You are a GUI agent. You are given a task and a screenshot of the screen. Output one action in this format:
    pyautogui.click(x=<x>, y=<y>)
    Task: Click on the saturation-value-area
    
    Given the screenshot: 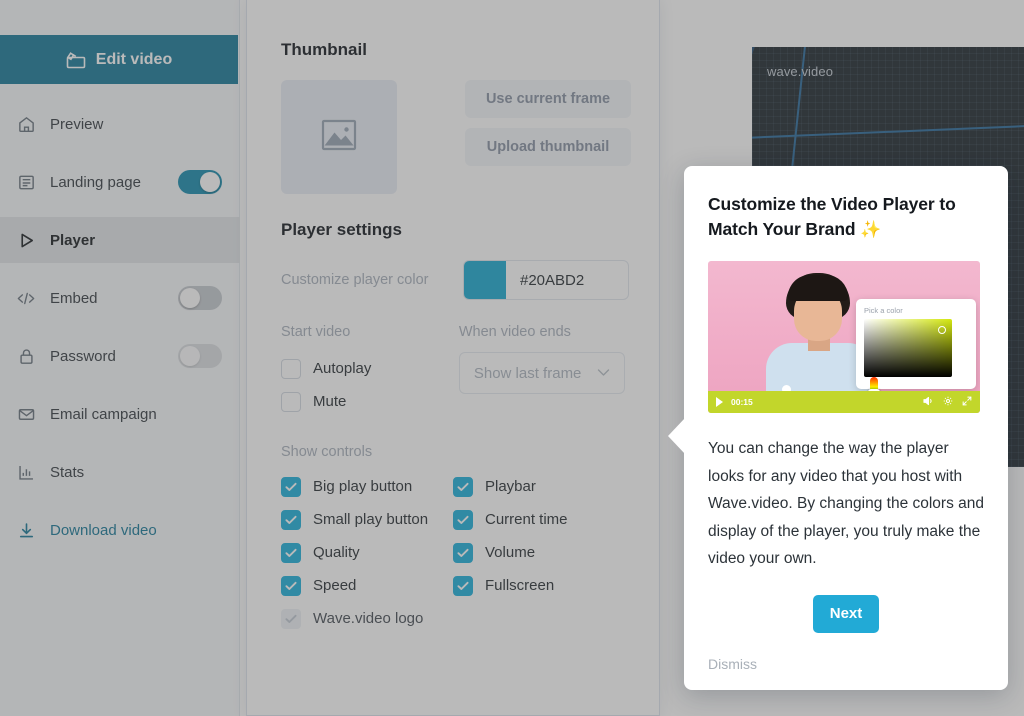 What is the action you would take?
    pyautogui.click(x=908, y=348)
    